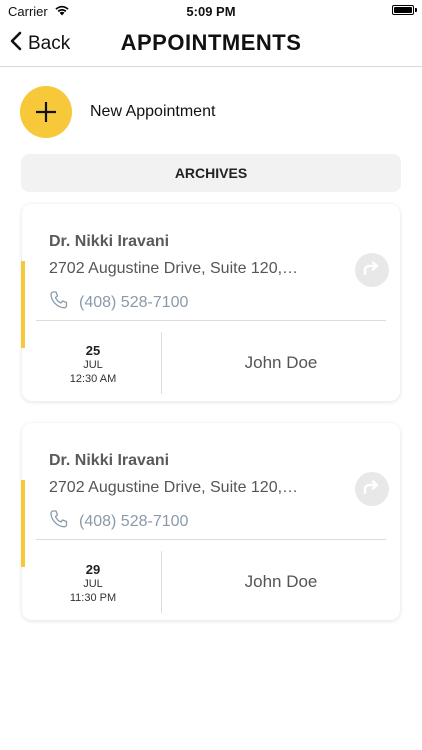 The width and height of the screenshot is (422, 750). I want to click on date-block: 29 JUL 11:30 PM, so click(93, 583).